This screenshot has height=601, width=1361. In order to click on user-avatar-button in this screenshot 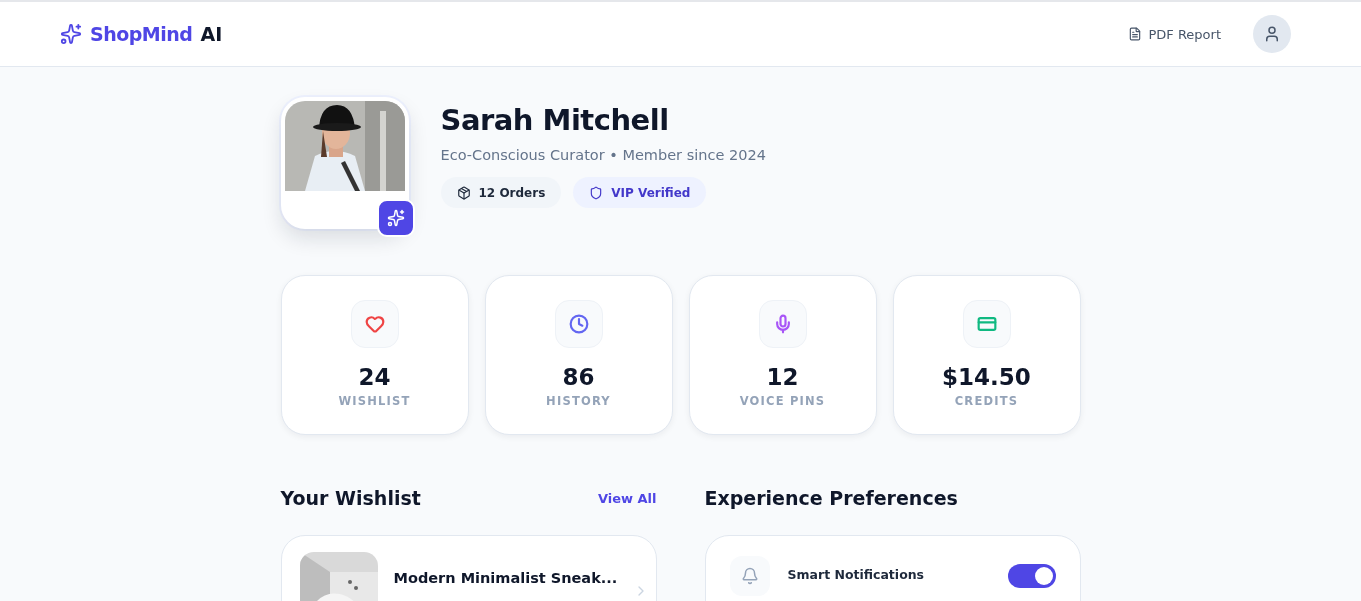, I will do `click(1272, 34)`.